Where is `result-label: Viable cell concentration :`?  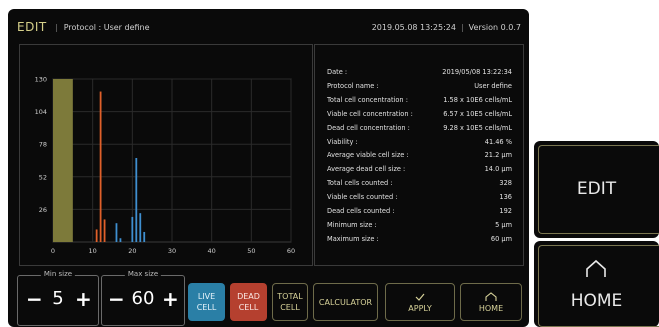
result-label: Viable cell concentration : is located at coordinates (370, 113).